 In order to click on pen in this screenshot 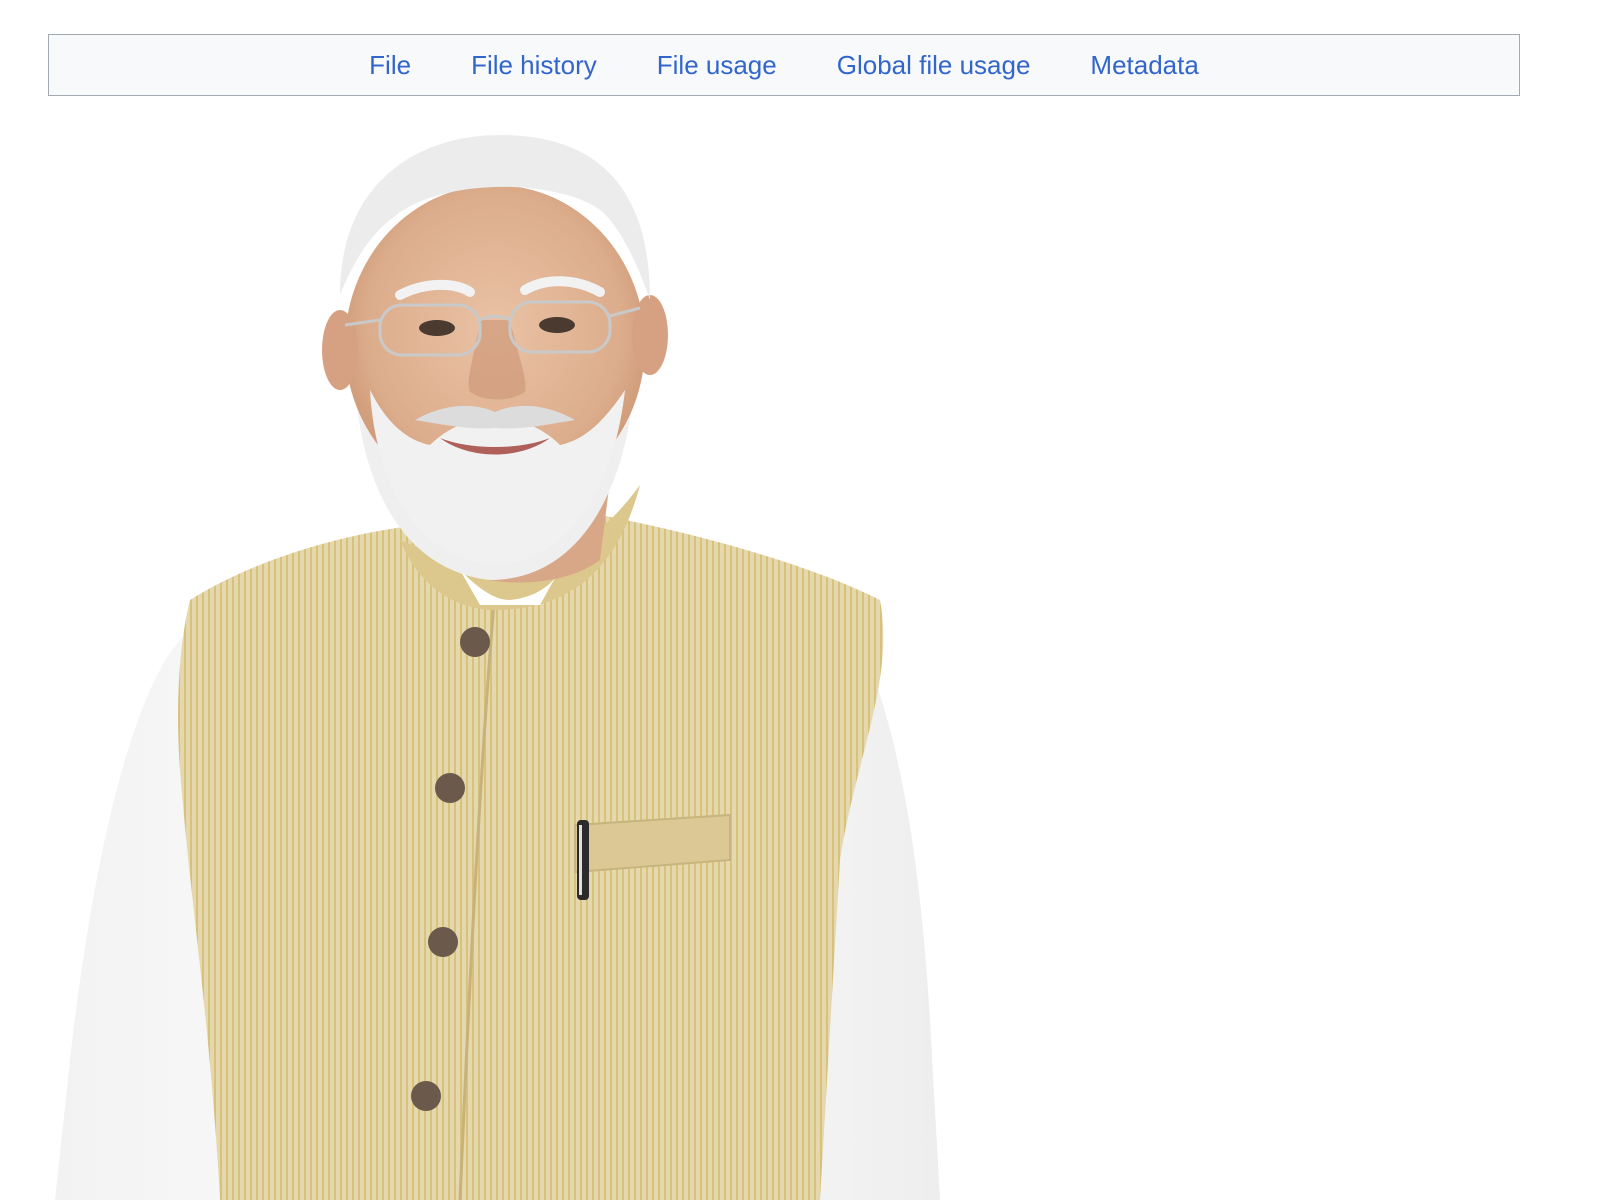, I will do `click(583, 860)`.